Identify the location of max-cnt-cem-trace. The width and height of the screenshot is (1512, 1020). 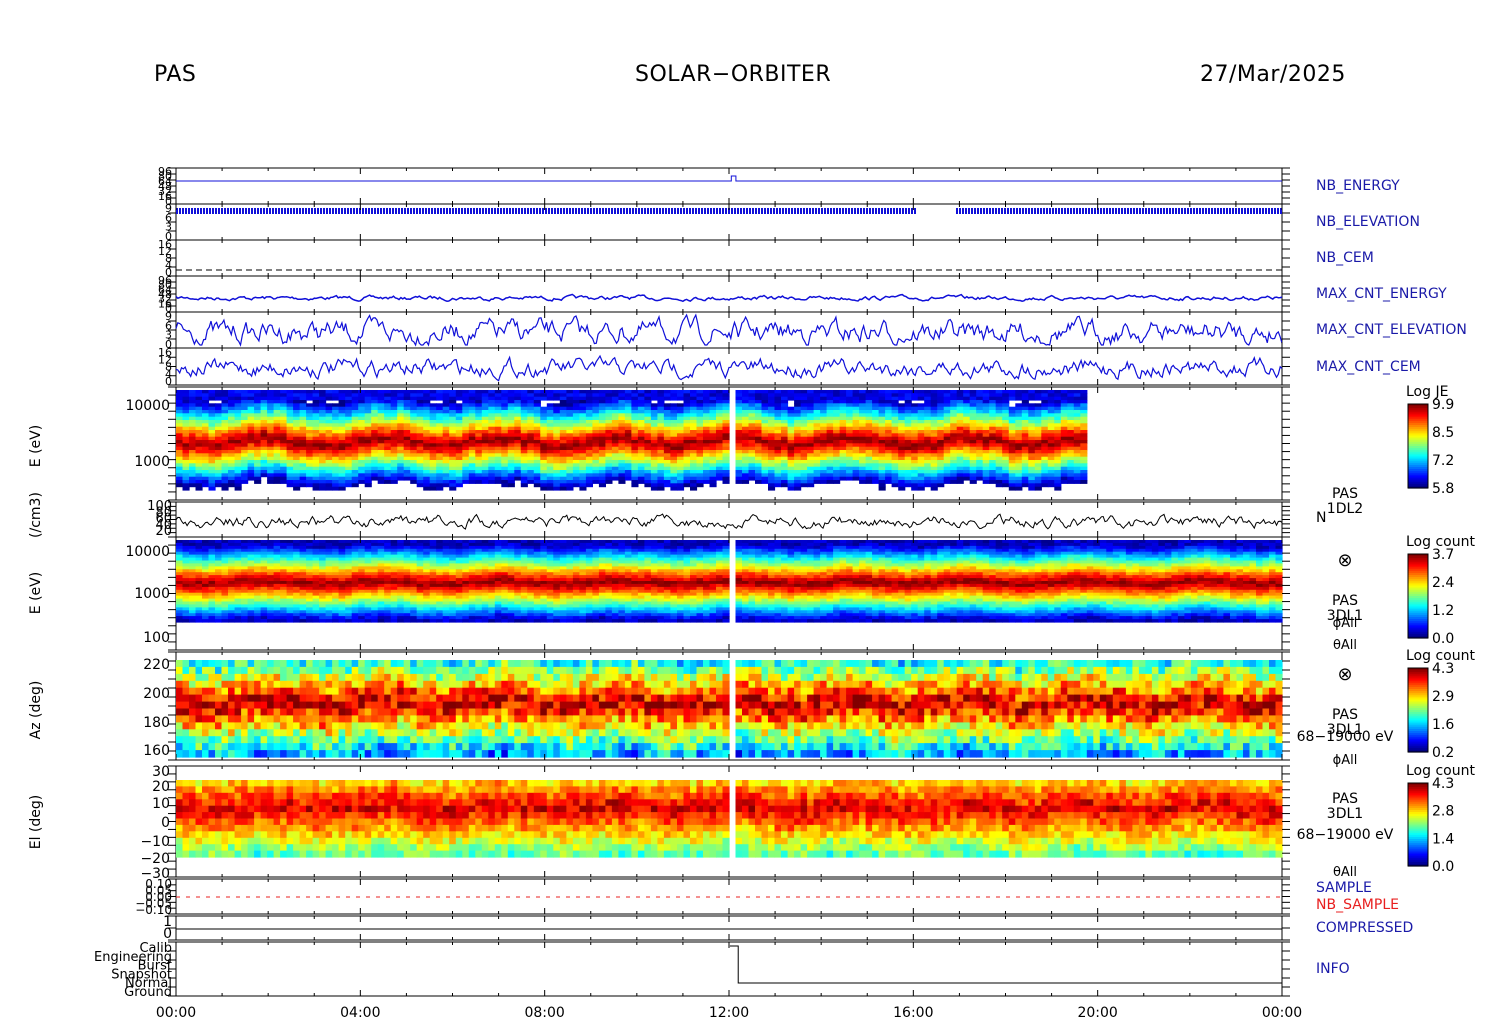
(729, 368).